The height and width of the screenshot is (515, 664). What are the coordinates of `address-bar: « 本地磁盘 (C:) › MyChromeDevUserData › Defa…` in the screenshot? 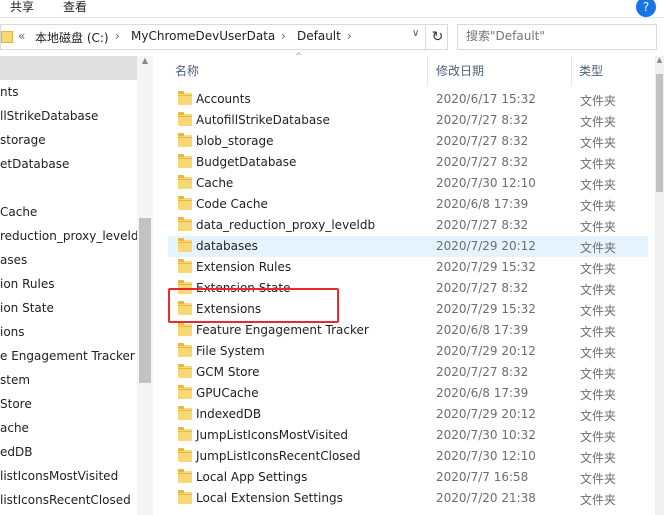 It's located at (332, 37).